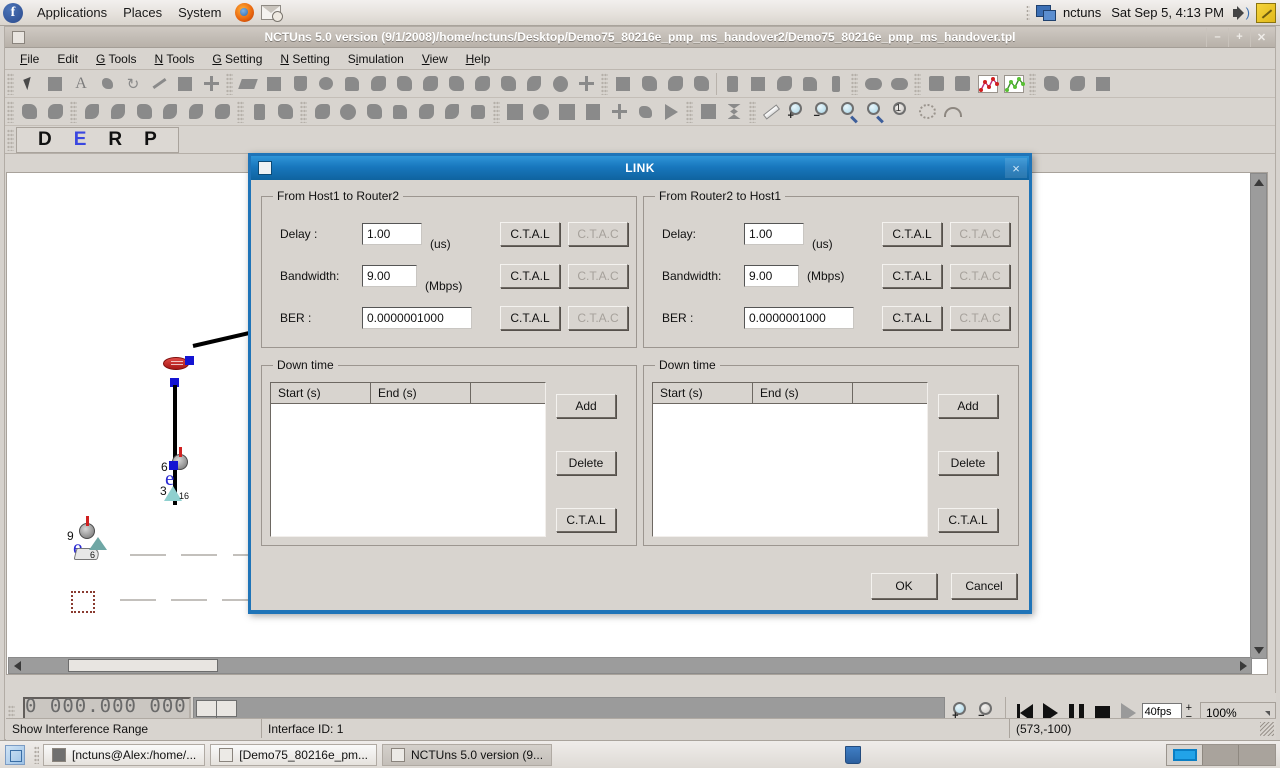 The width and height of the screenshot is (1280, 768). Describe the element at coordinates (1266, 12) in the screenshot. I see `edit-notes-icon` at that location.